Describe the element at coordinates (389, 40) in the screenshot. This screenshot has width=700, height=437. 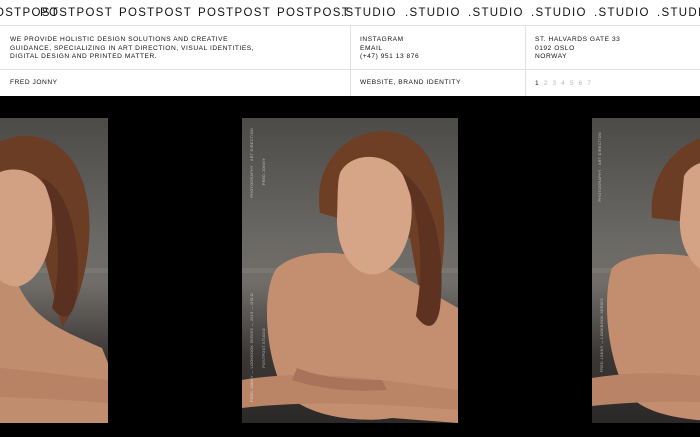
I see `instagram-link: INSTAGRAM` at that location.